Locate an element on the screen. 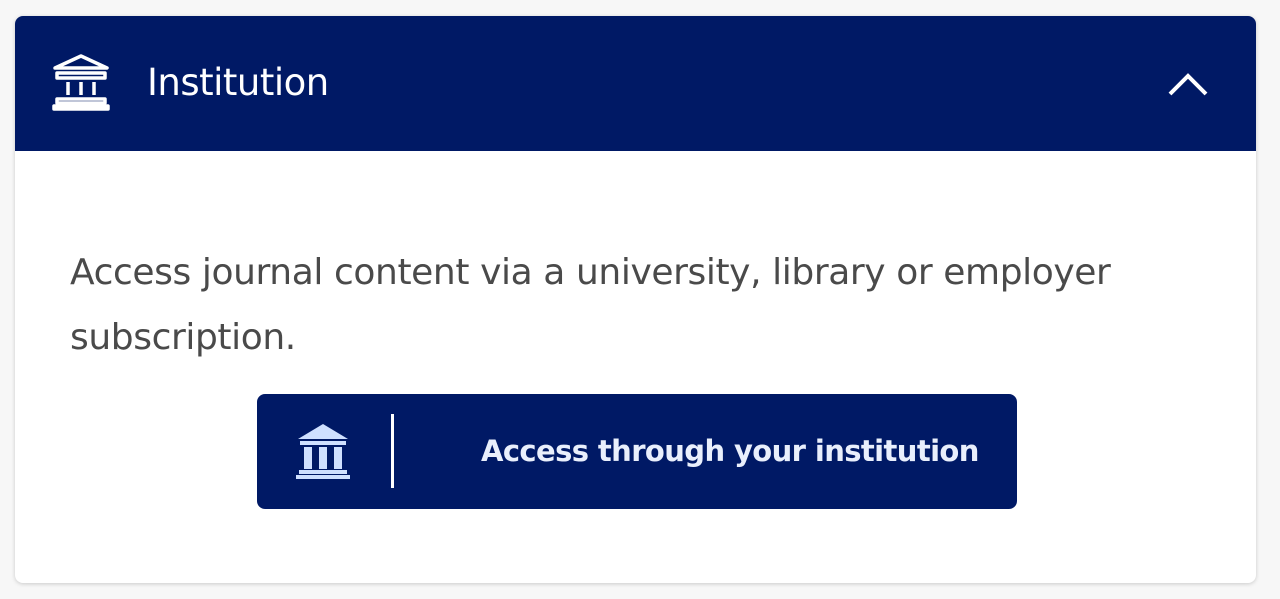 The width and height of the screenshot is (1280, 599). button-divider is located at coordinates (392, 451).